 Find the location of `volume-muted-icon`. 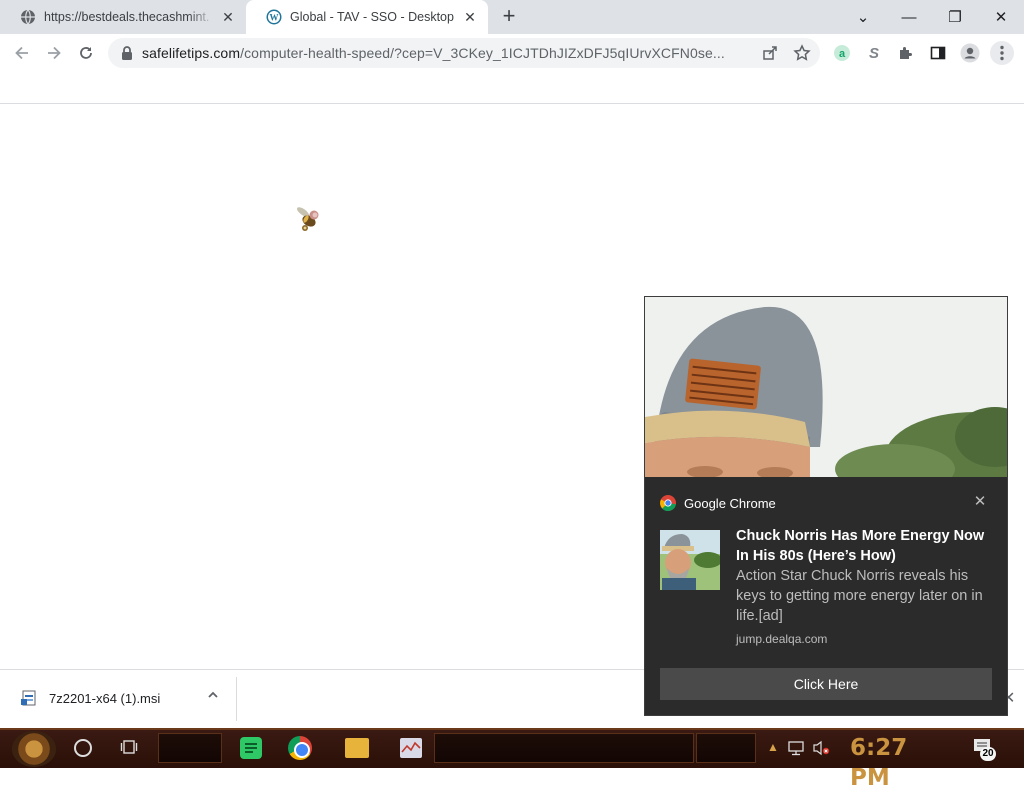

volume-muted-icon is located at coordinates (821, 748).